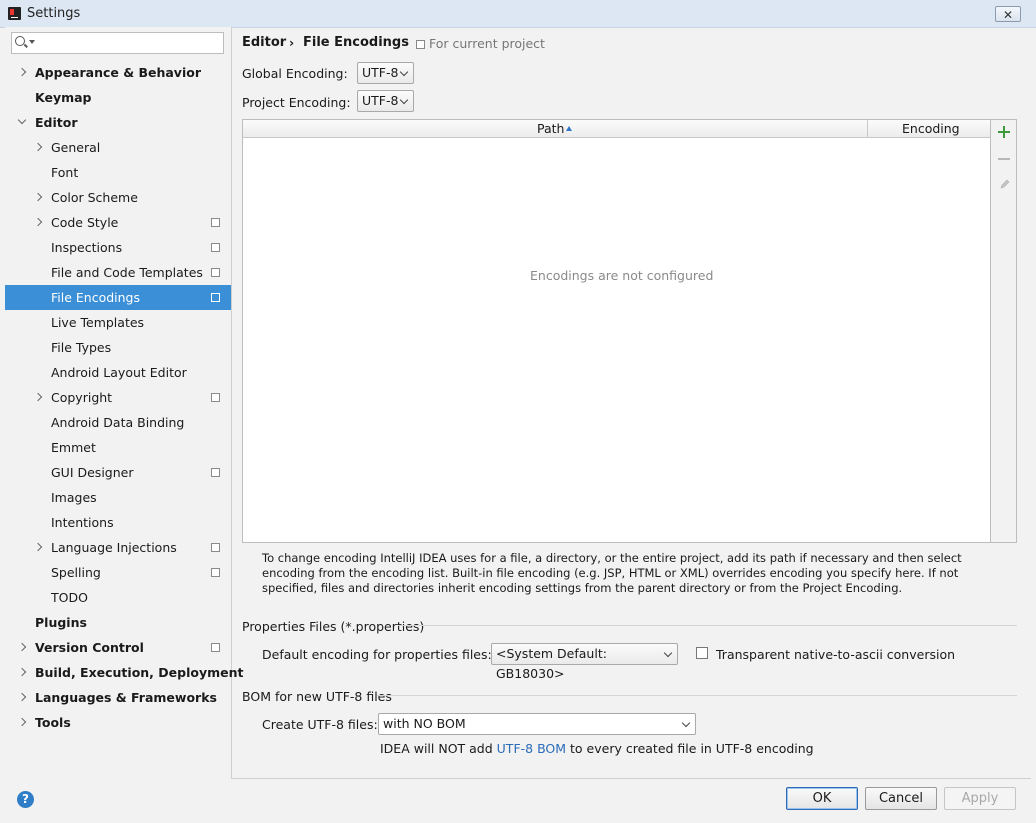 The width and height of the screenshot is (1036, 823). What do you see at coordinates (25, 799) in the screenshot?
I see `help-button: ?` at bounding box center [25, 799].